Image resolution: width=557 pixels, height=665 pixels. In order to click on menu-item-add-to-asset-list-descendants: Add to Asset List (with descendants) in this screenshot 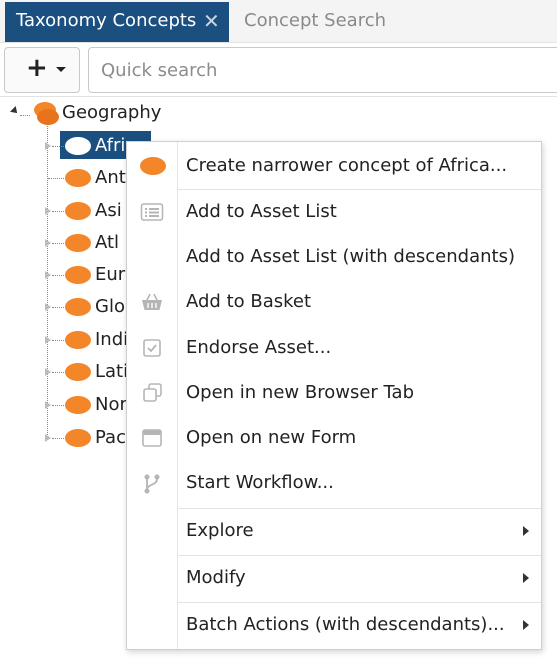, I will do `click(334, 257)`.